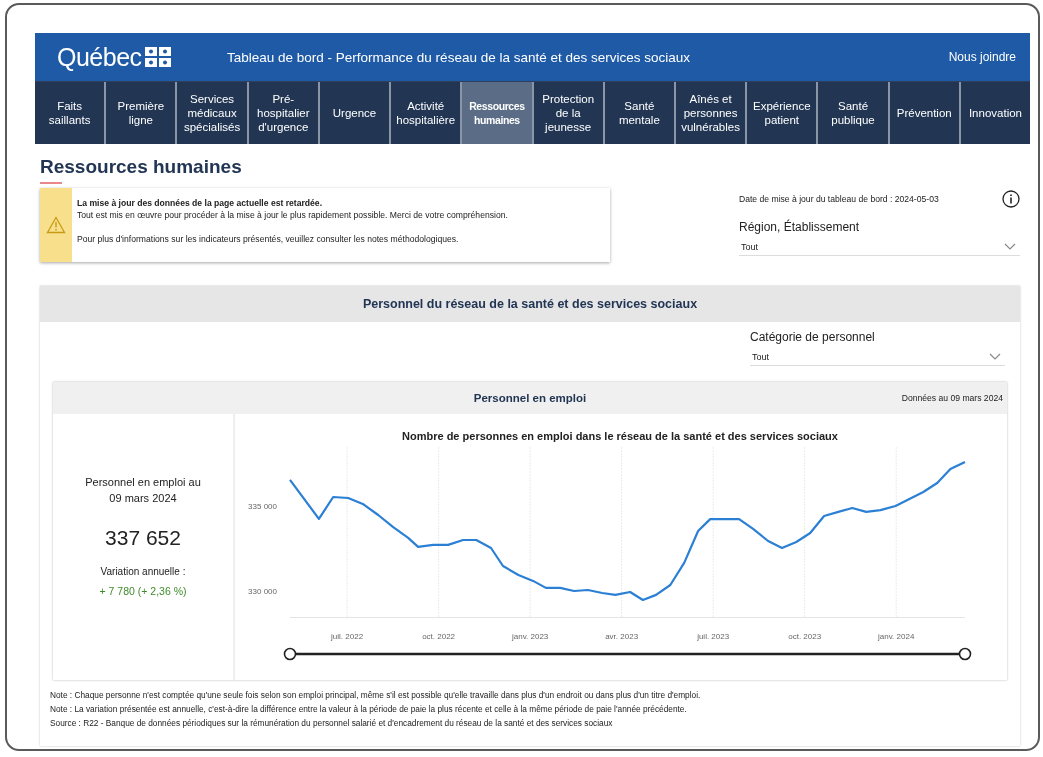 This screenshot has width=1043, height=757. Describe the element at coordinates (459, 57) in the screenshot. I see `dashboard-title: Tableau de bord - Performance du réseau de la santé et des services sociaux` at that location.